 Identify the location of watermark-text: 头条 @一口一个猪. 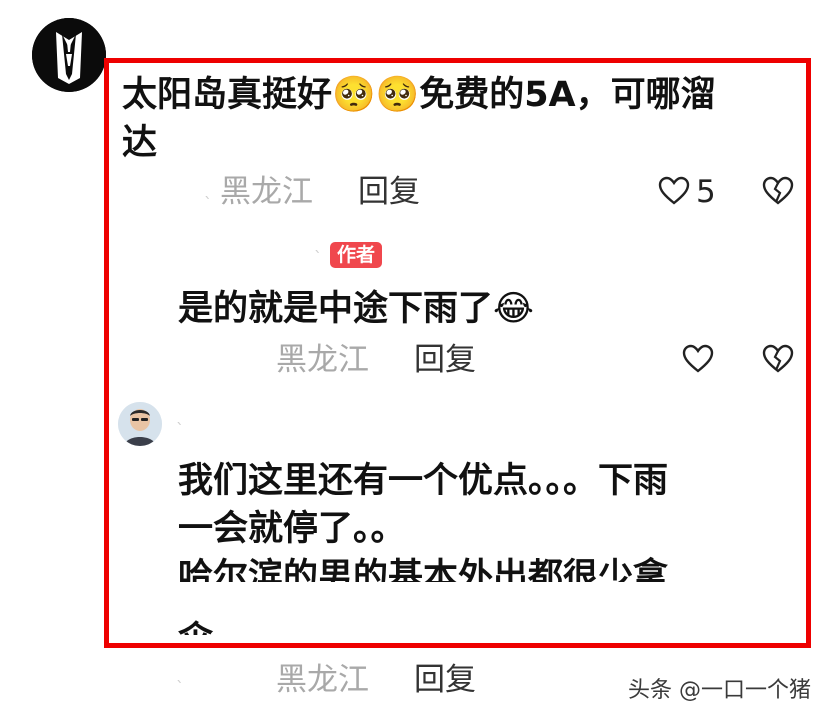
(719, 690).